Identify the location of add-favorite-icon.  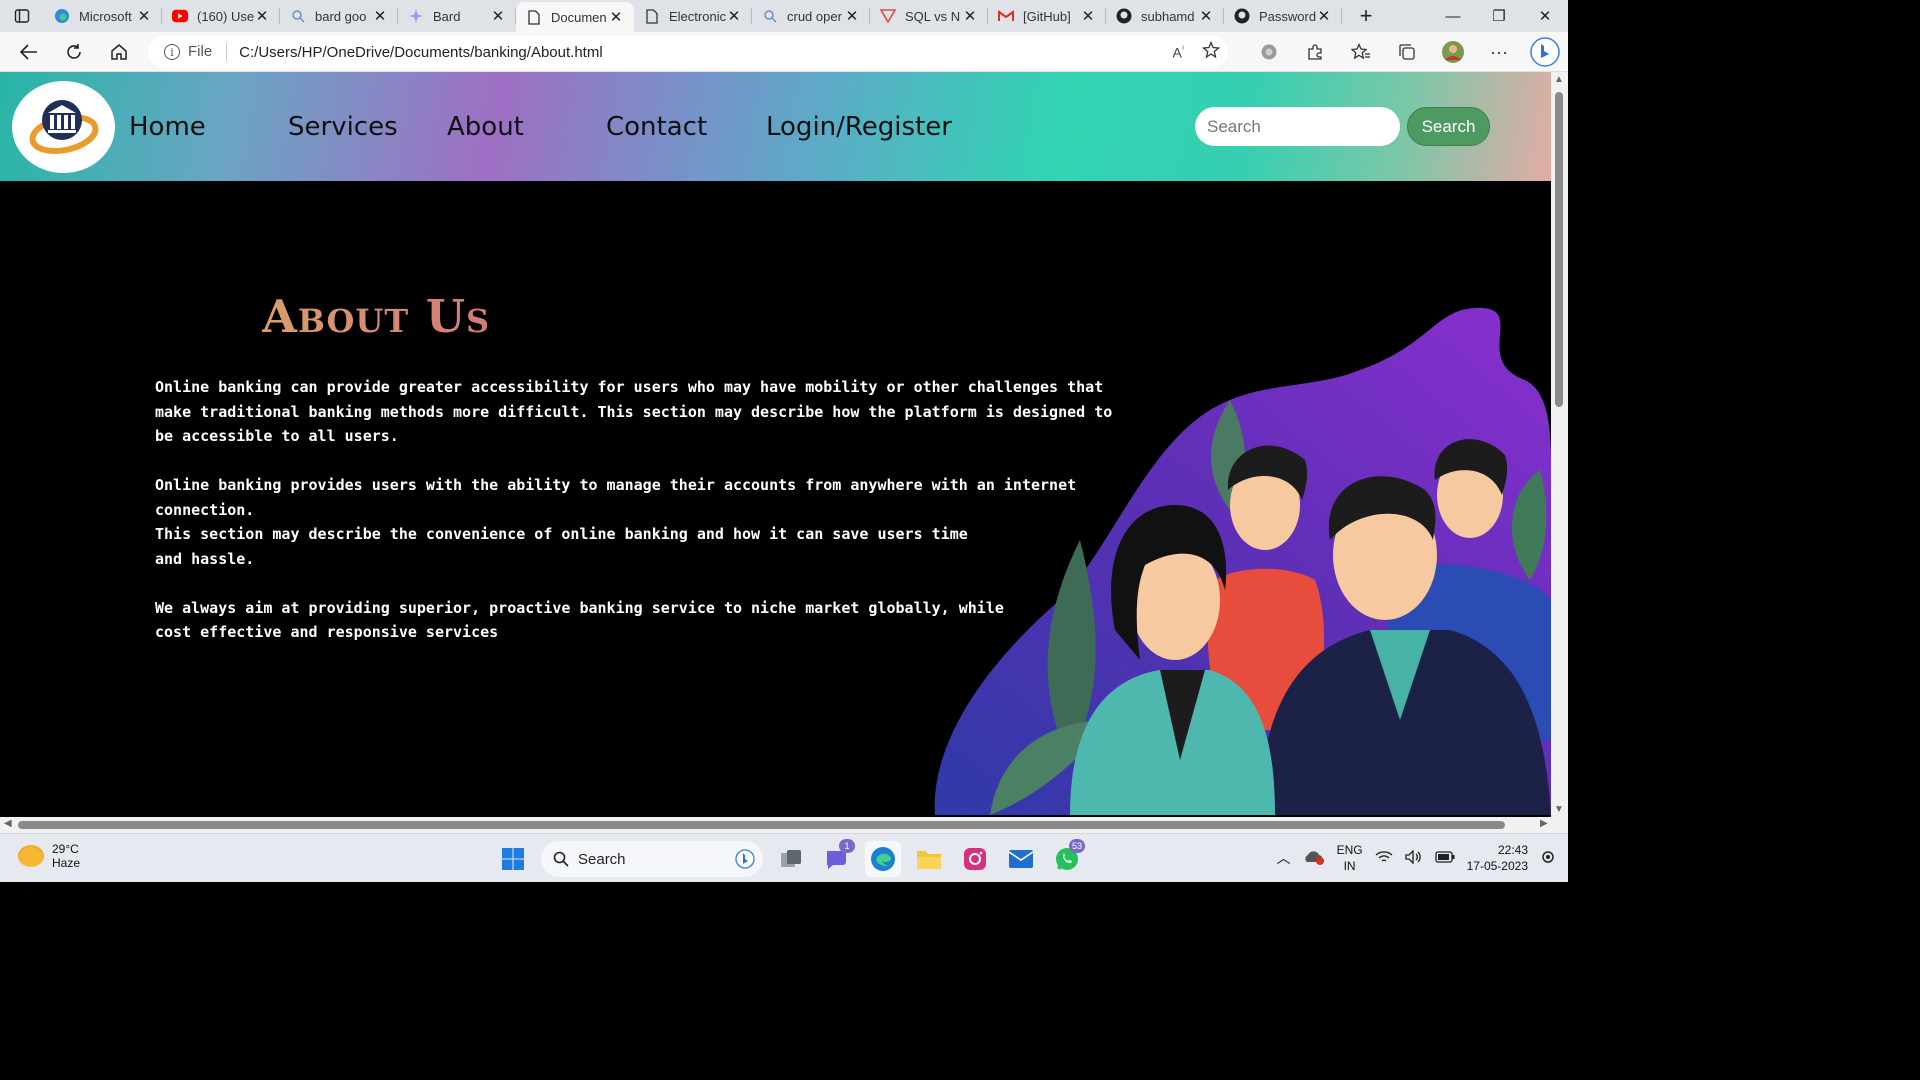
(1211, 51).